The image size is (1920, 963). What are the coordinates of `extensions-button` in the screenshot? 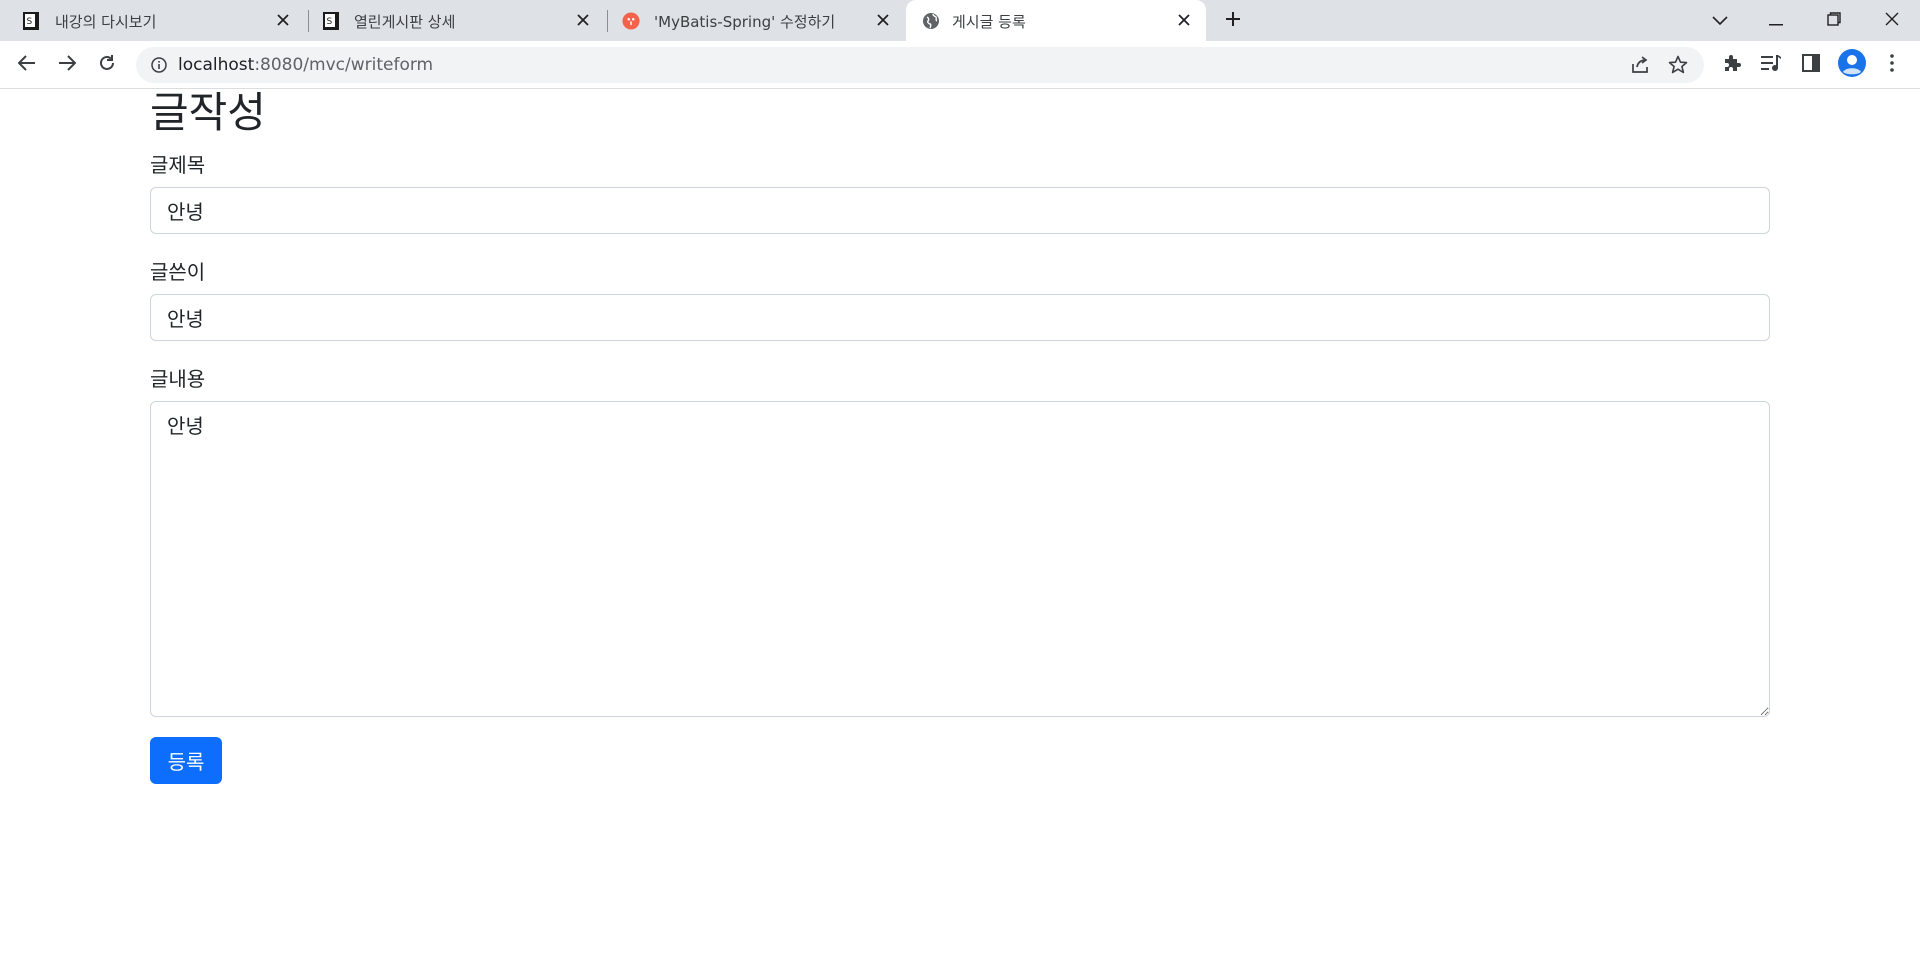 It's located at (1732, 65).